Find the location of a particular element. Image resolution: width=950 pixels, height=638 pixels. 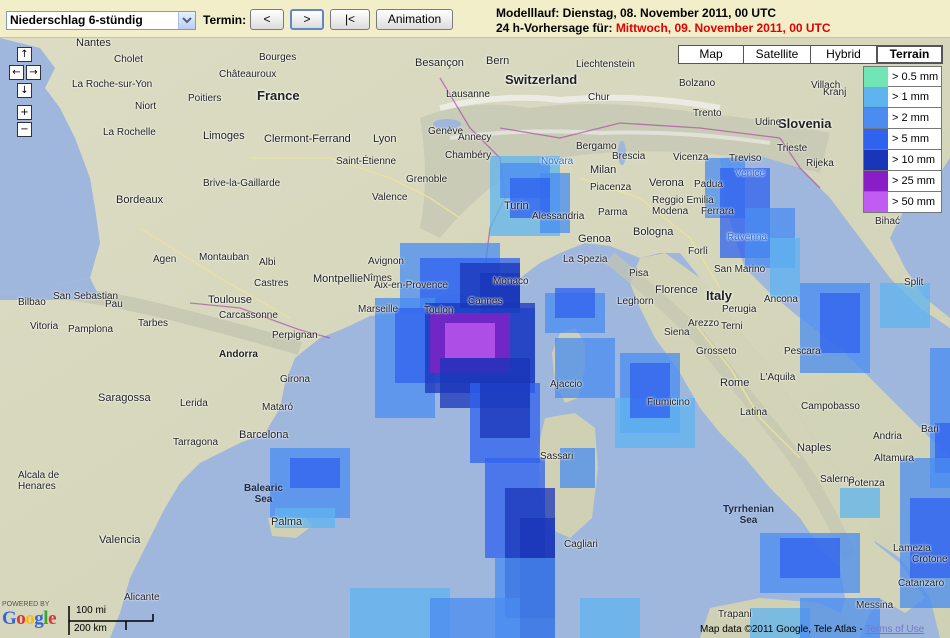

chevron-down-icon is located at coordinates (186, 20).